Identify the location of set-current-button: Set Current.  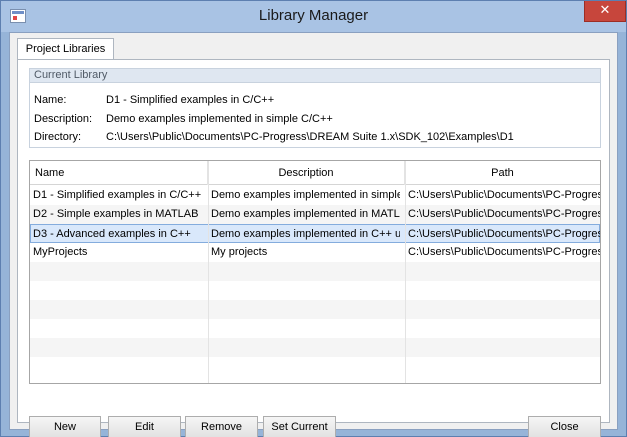
(299, 426).